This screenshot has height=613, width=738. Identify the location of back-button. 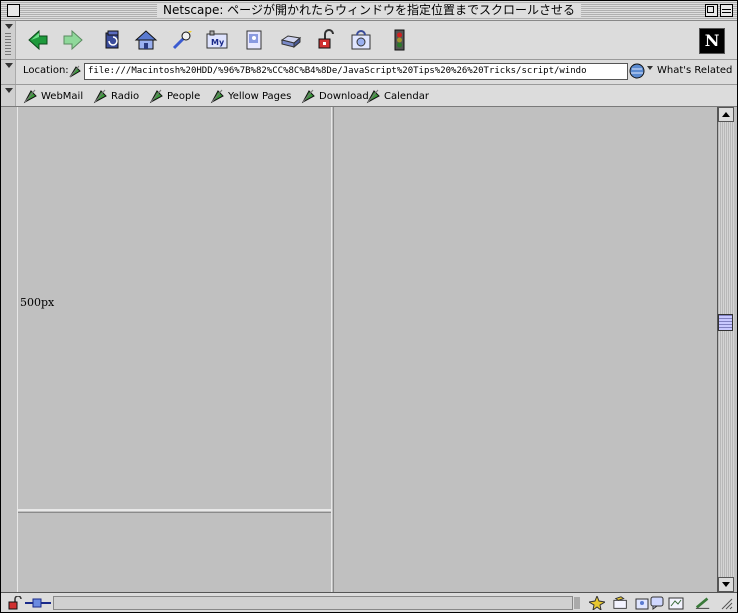
(38, 40).